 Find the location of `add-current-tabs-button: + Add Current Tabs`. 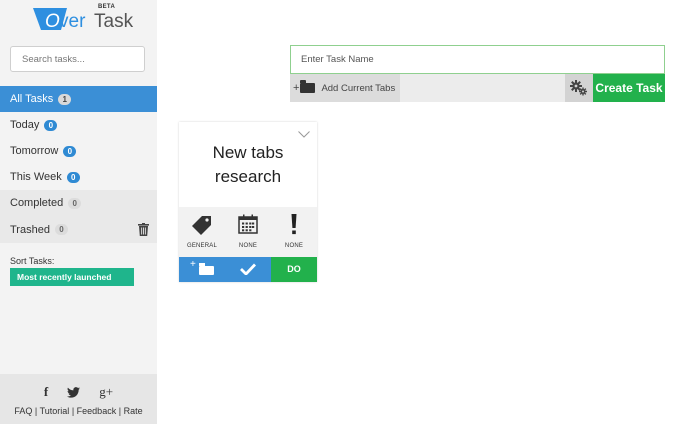

add-current-tabs-button: + Add Current Tabs is located at coordinates (345, 88).